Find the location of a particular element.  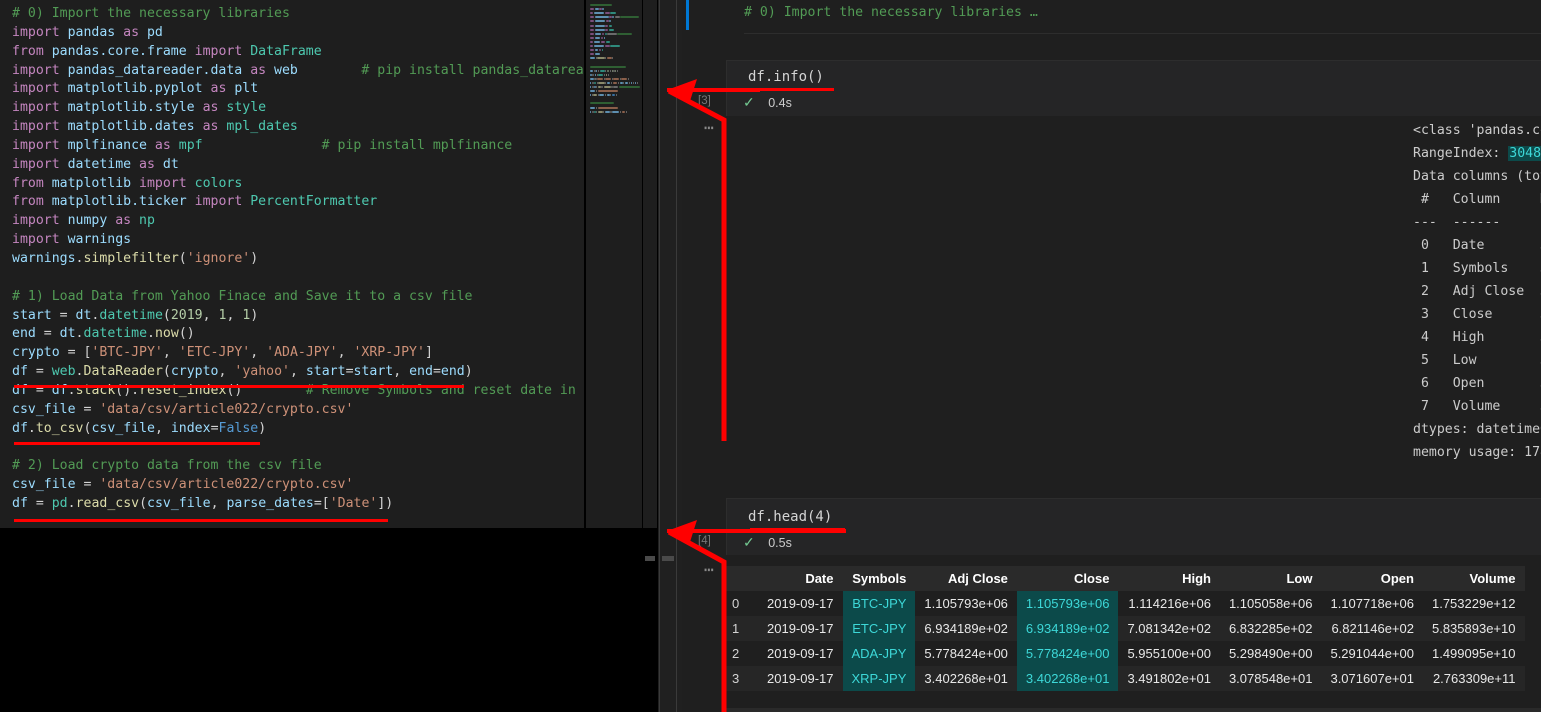

annotation-arrow-info is located at coordinates (713, 260).